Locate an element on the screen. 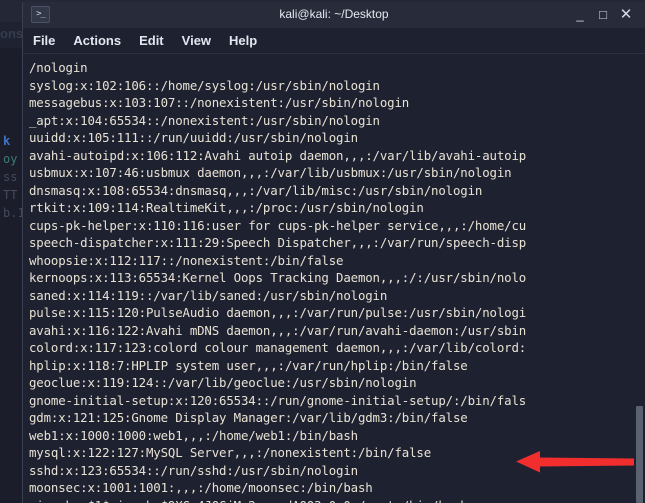  close-button: ✕ is located at coordinates (626, 15).